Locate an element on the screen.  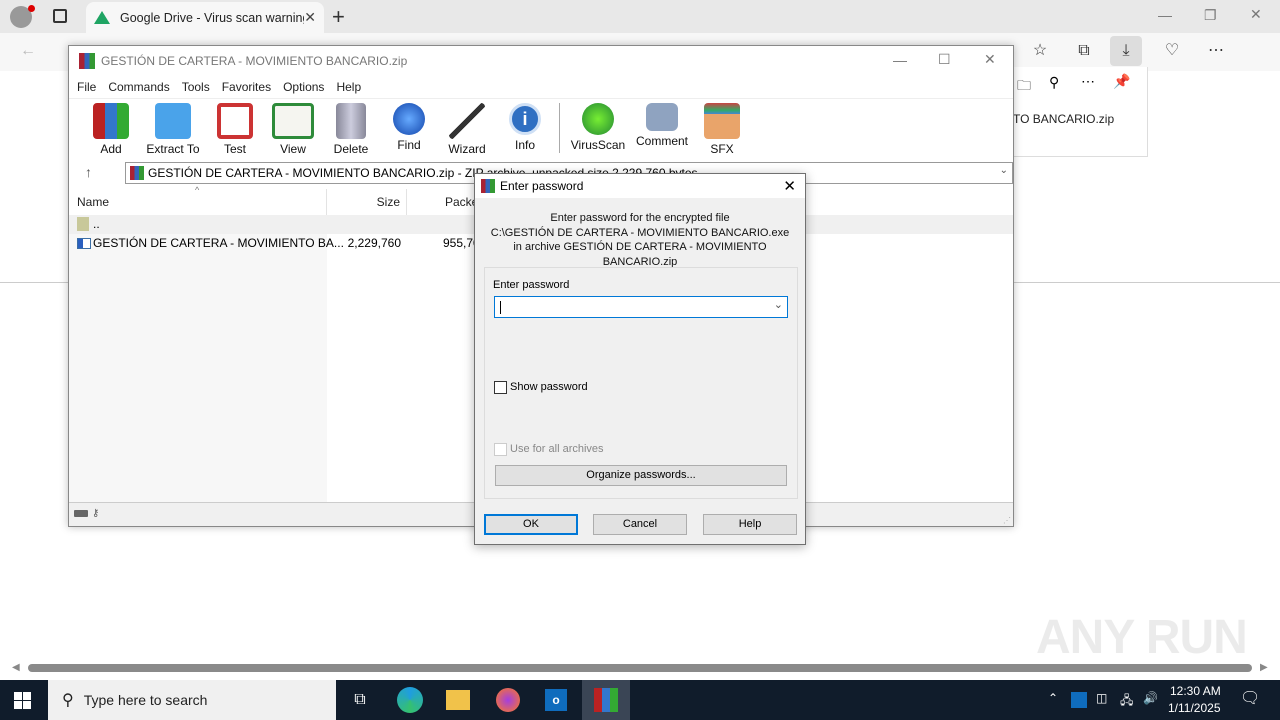
collections-icon: ⧉ is located at coordinates (1084, 51).